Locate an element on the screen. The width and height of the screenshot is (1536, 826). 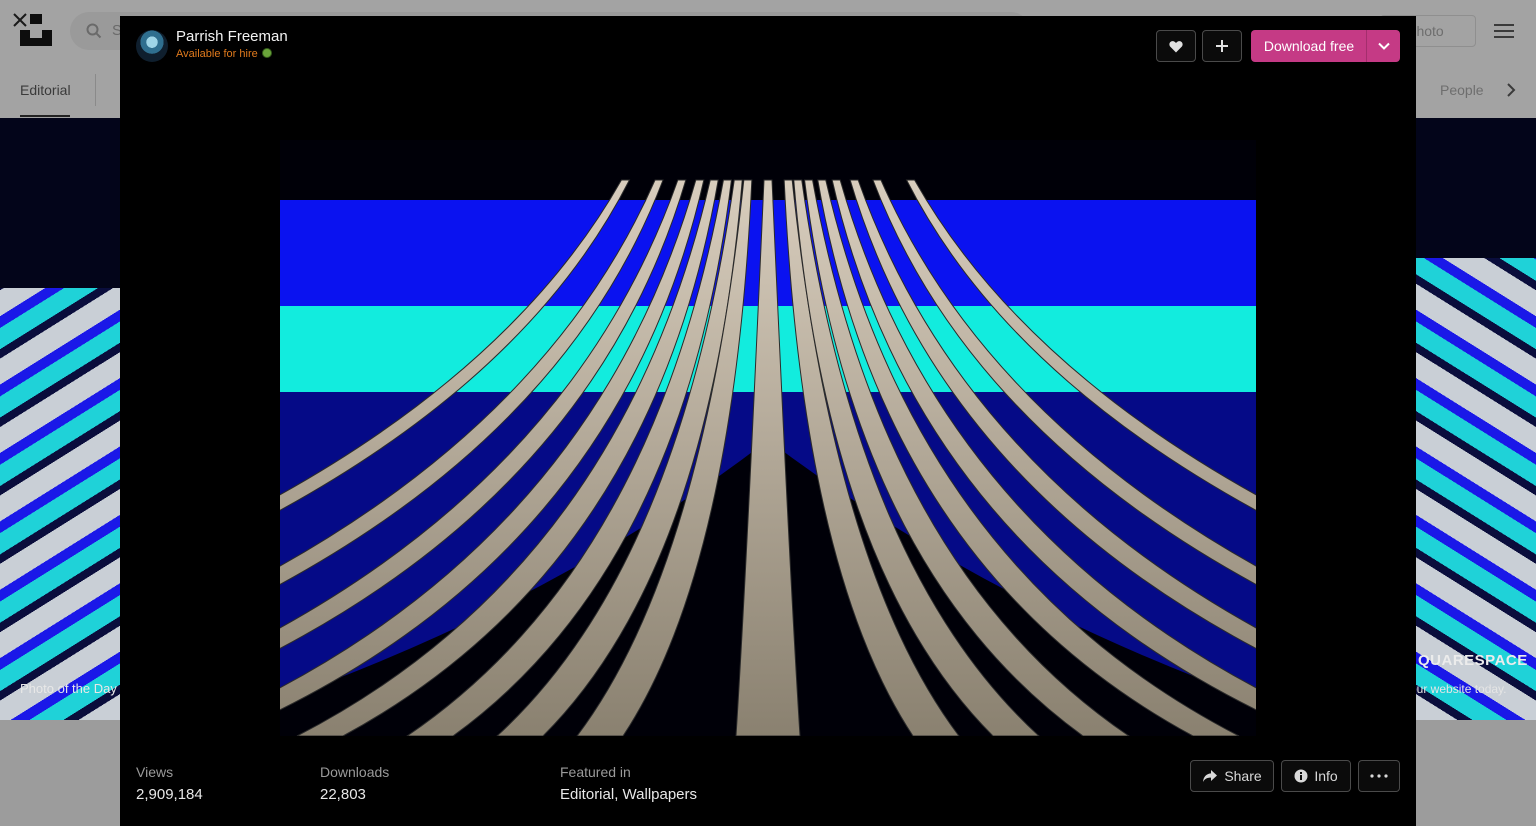
ellipsis-icon is located at coordinates (1379, 776).